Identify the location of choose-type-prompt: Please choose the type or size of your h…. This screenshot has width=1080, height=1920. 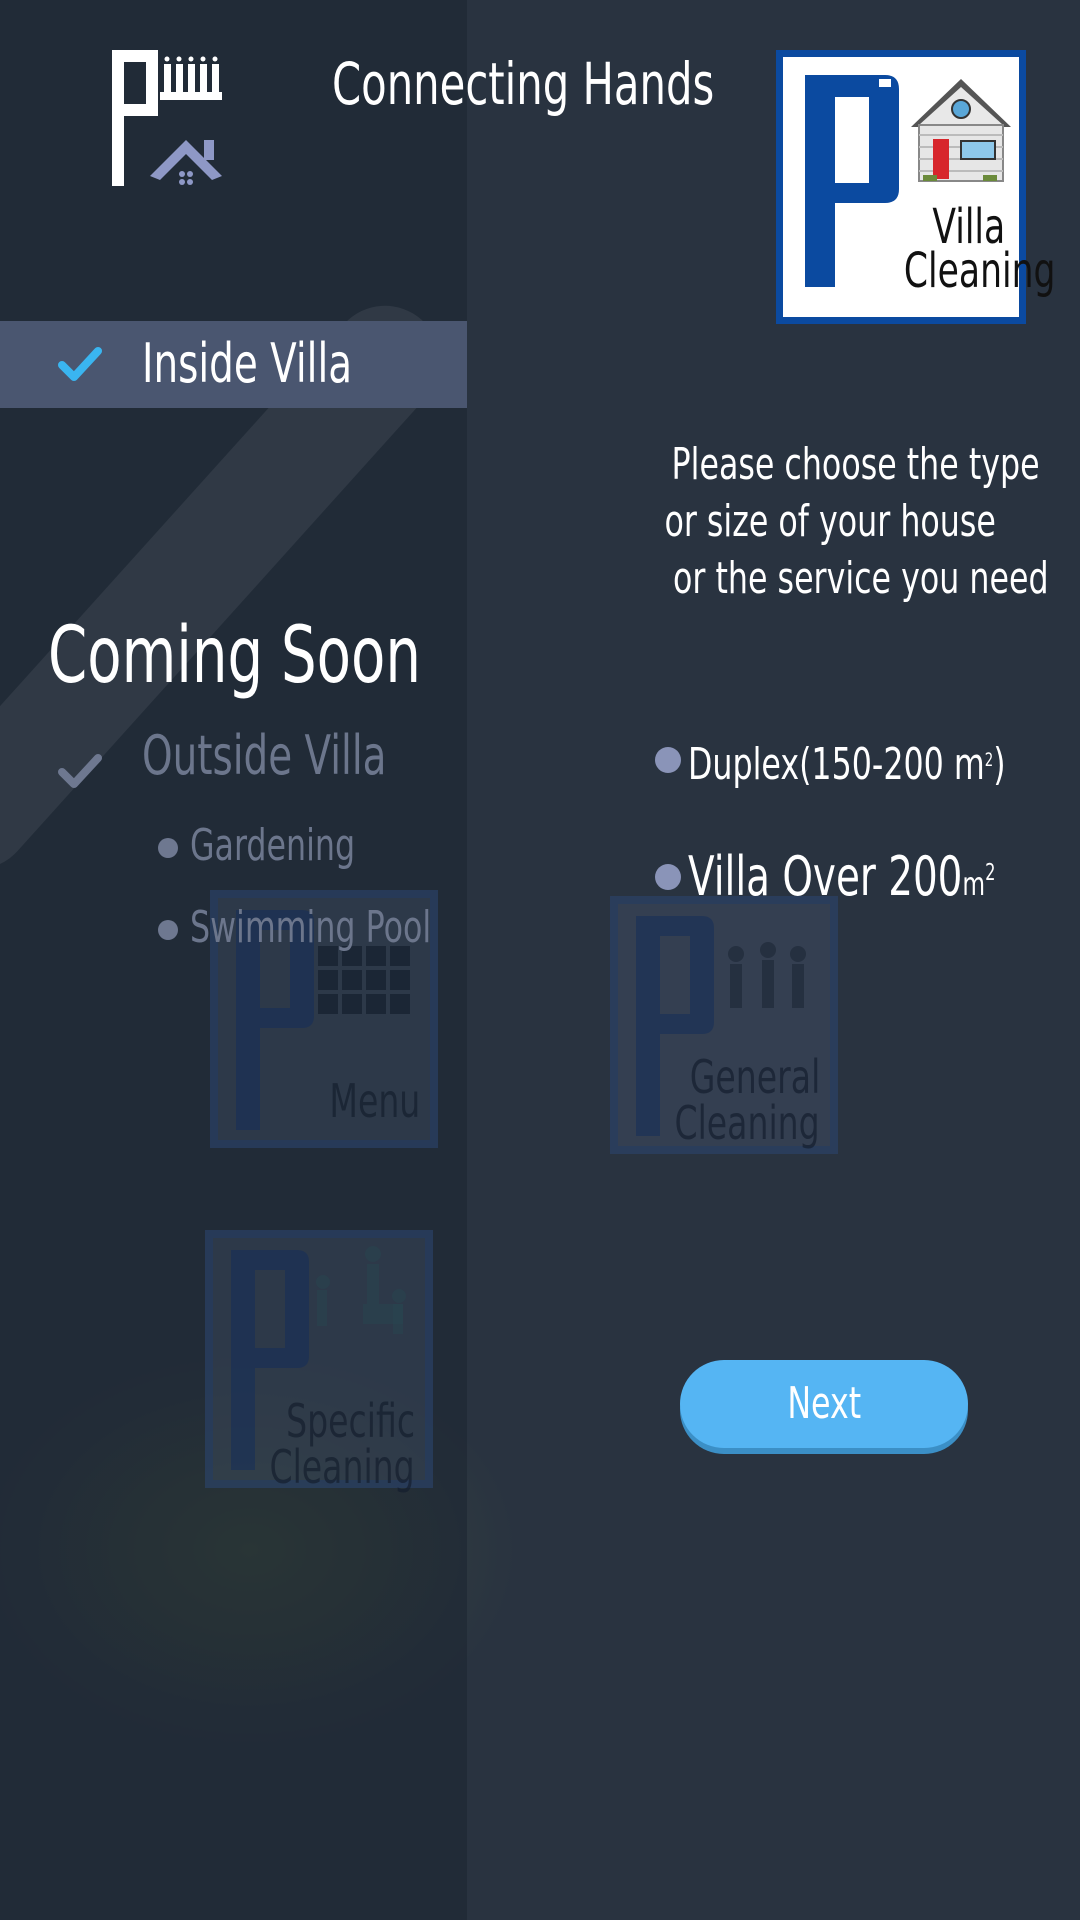
(856, 521).